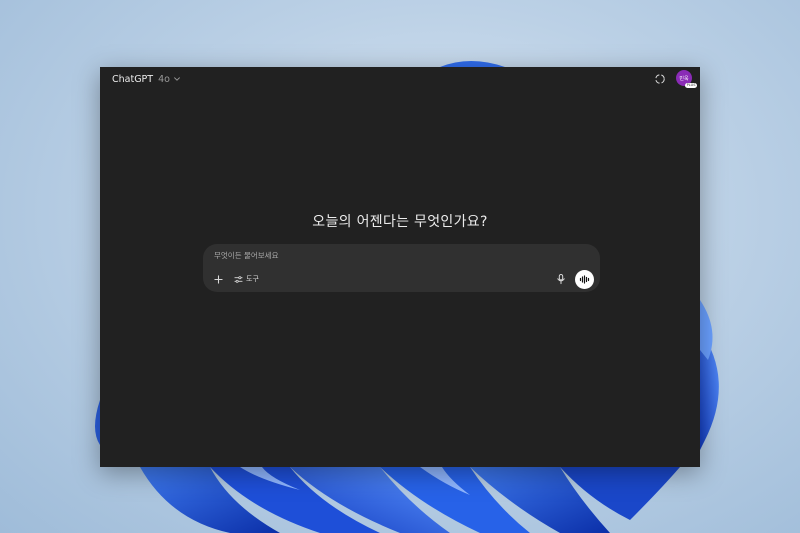 The height and width of the screenshot is (533, 800). I want to click on plan-badge: PLUS, so click(691, 85).